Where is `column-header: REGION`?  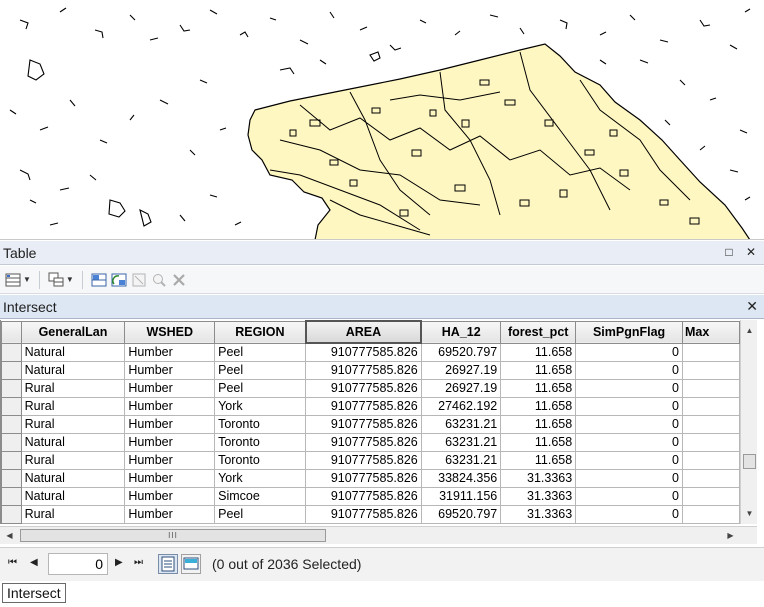 column-header: REGION is located at coordinates (260, 332).